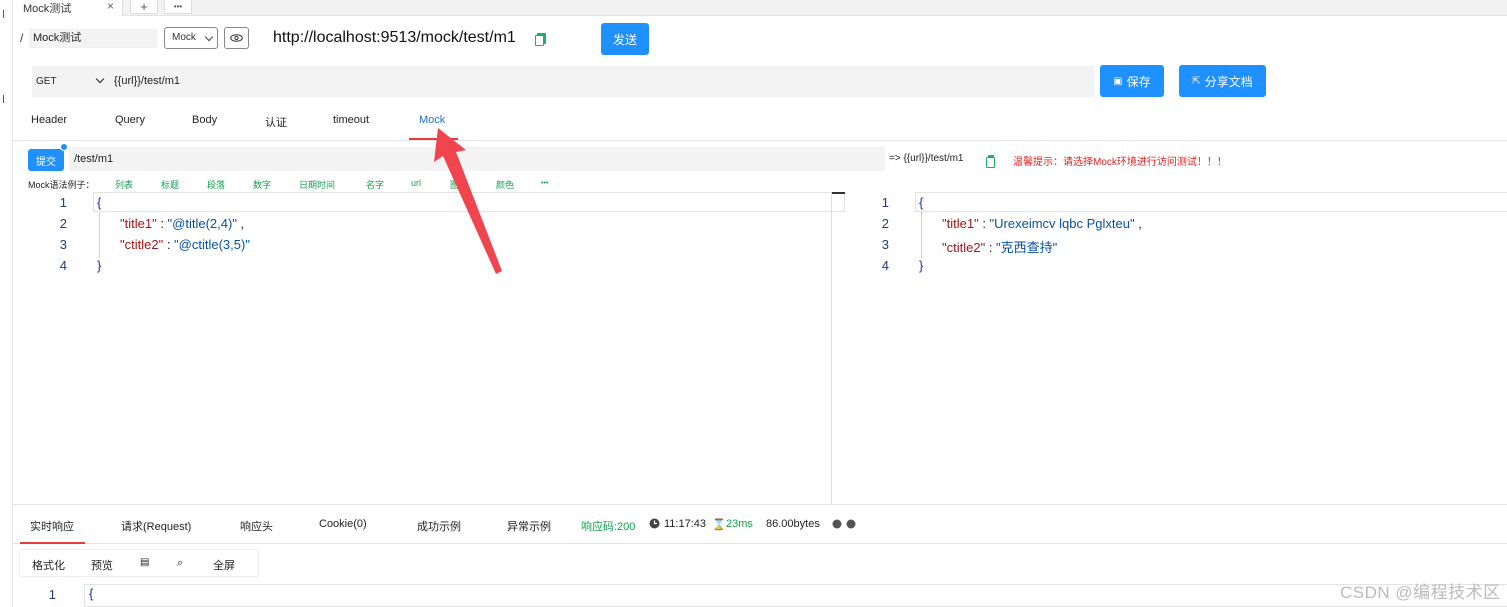  Describe the element at coordinates (837, 525) in the screenshot. I see `info-icon` at that location.